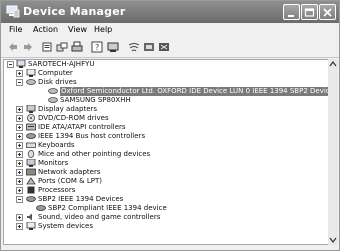 The width and height of the screenshot is (340, 251). What do you see at coordinates (62, 47) in the screenshot?
I see `scan-icon` at bounding box center [62, 47].